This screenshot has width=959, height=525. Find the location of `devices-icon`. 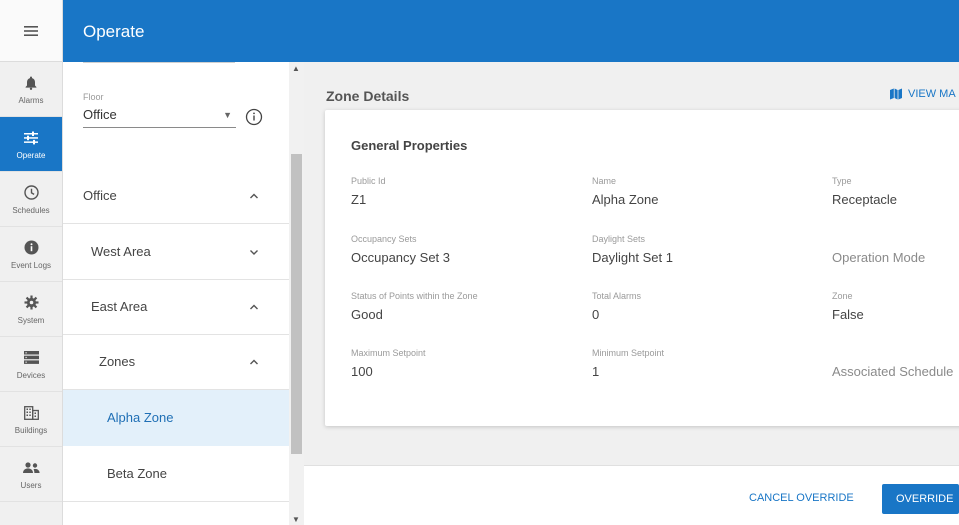

devices-icon is located at coordinates (31, 358).